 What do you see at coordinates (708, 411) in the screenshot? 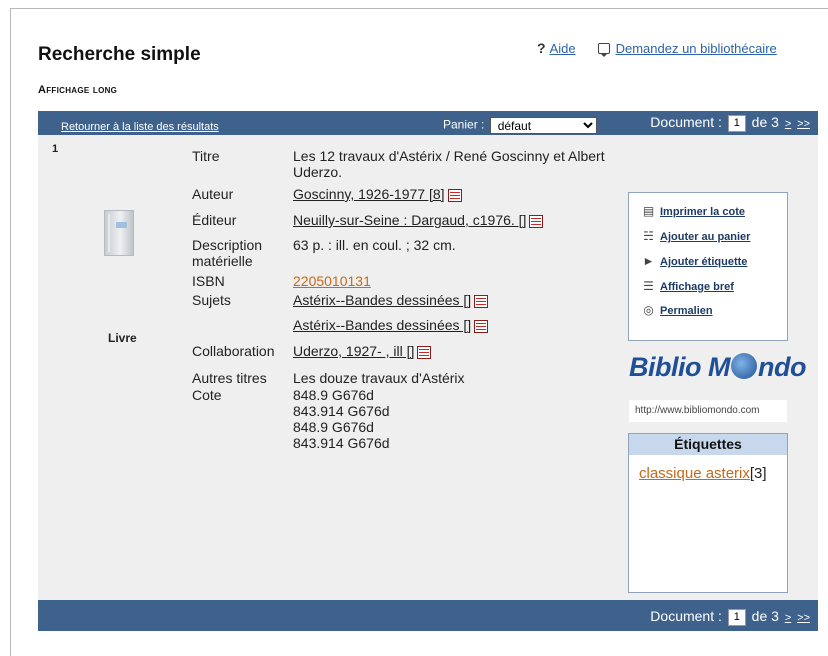
I see `bibliomondo-url: http://www.bibliomondo.com` at bounding box center [708, 411].